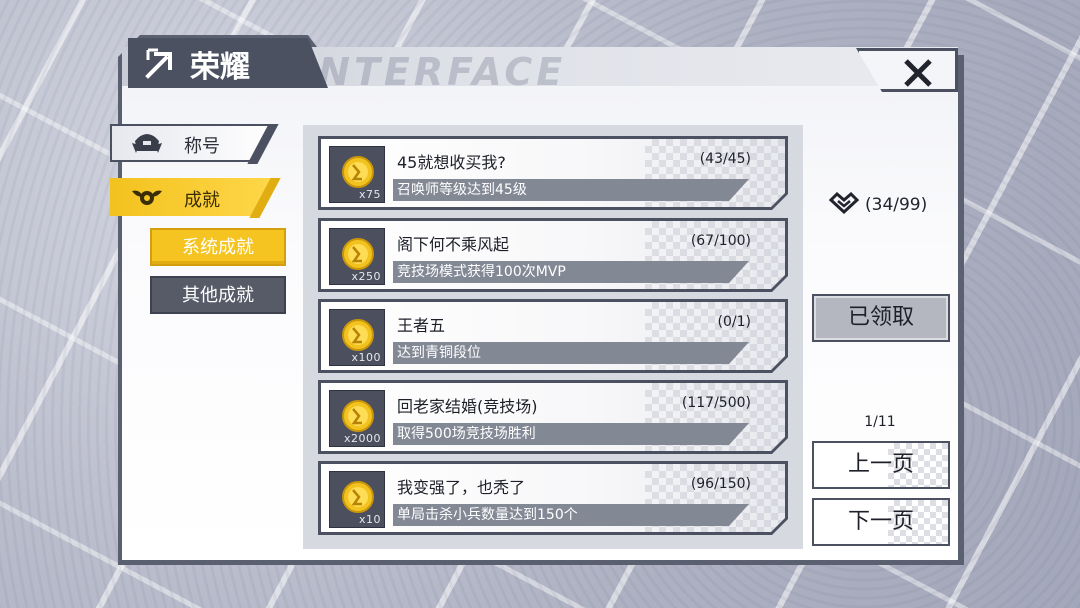 The width and height of the screenshot is (1080, 608). I want to click on achievement-progress: (96/150), so click(720, 484).